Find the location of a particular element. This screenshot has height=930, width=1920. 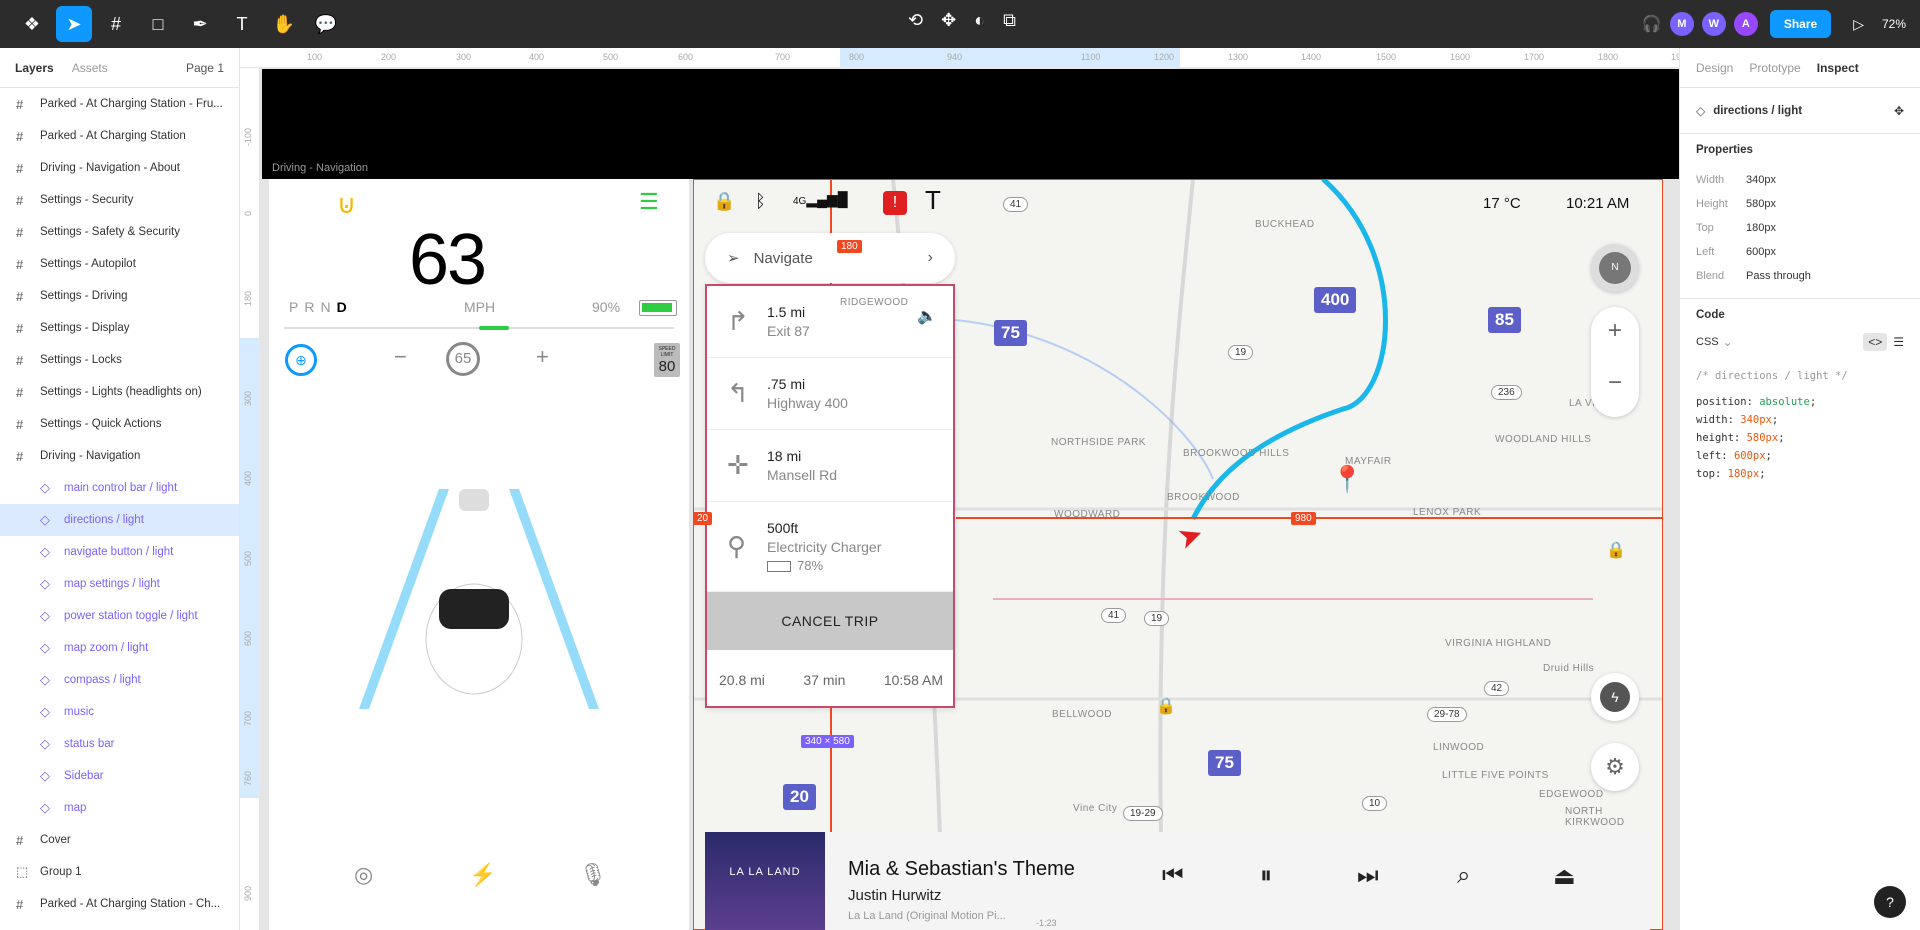

property-row: Blend Pass through is located at coordinates (1800, 276).